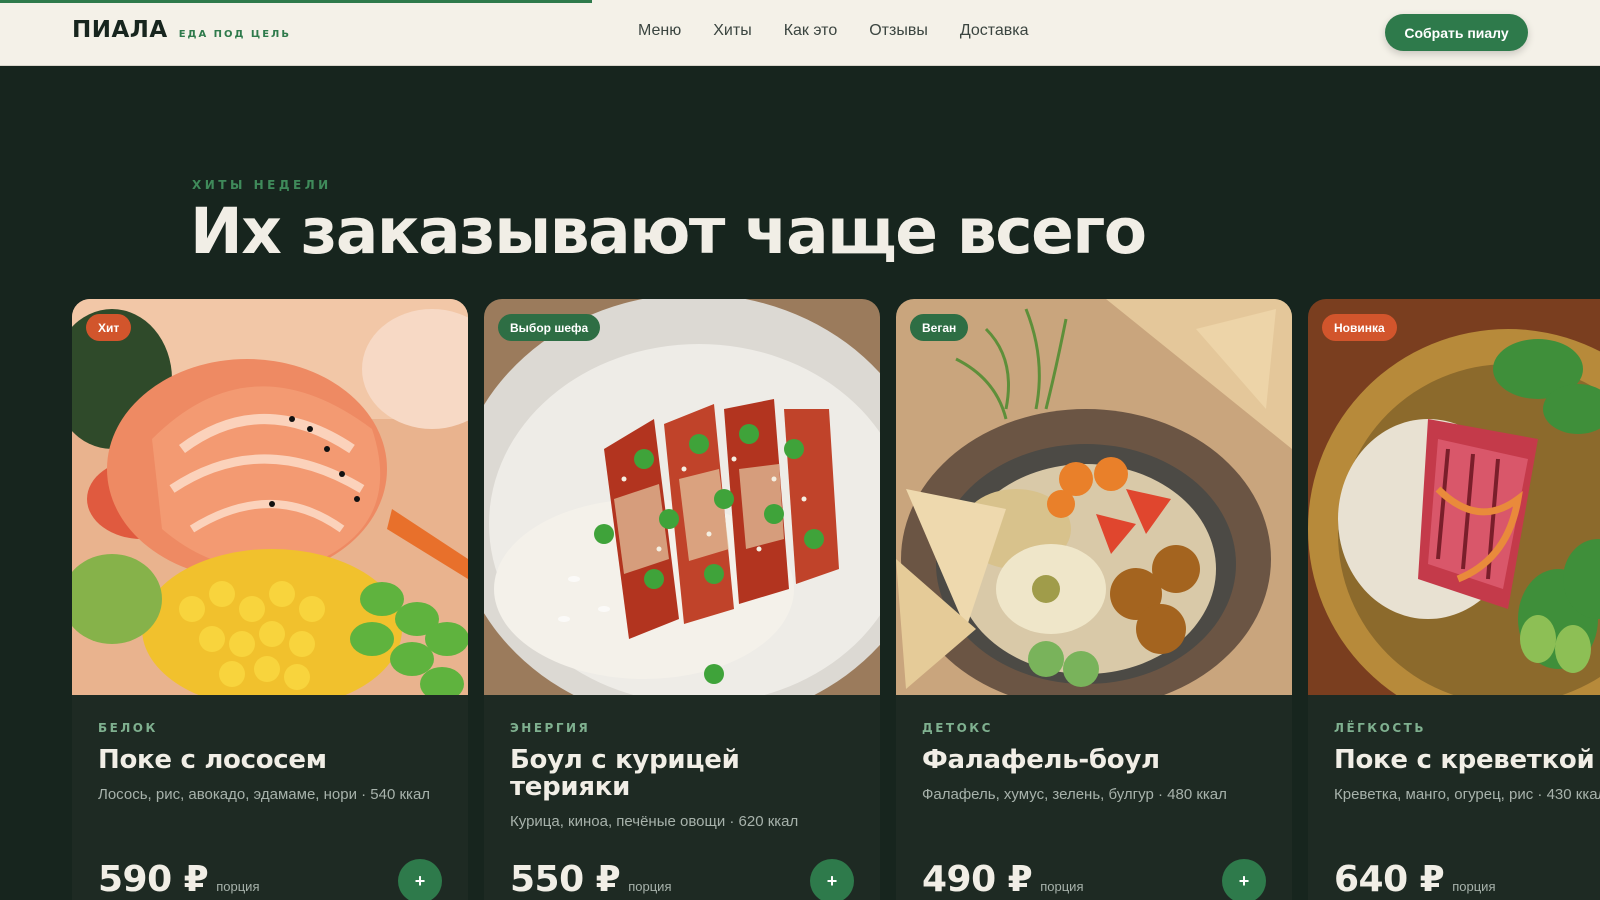  I want to click on card-price: 640 ₽, so click(1389, 879).